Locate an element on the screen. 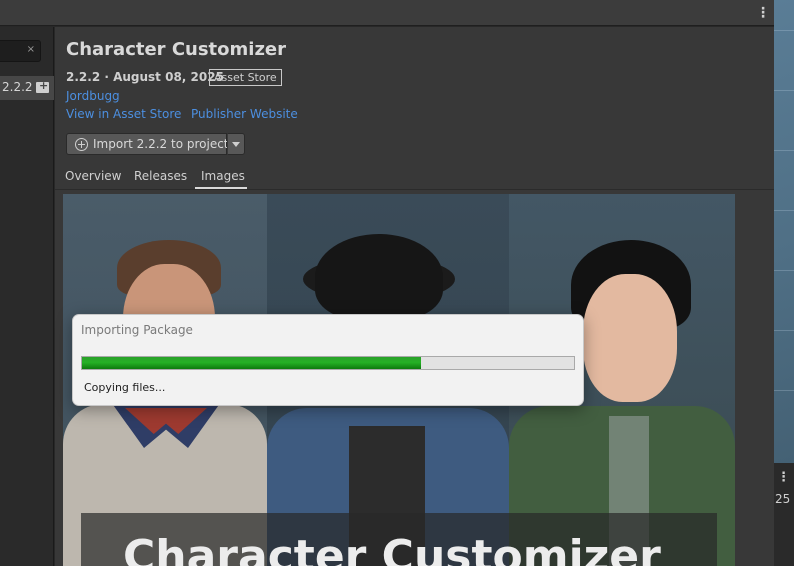 The image size is (794, 566). plus-circle-icon is located at coordinates (81, 144).